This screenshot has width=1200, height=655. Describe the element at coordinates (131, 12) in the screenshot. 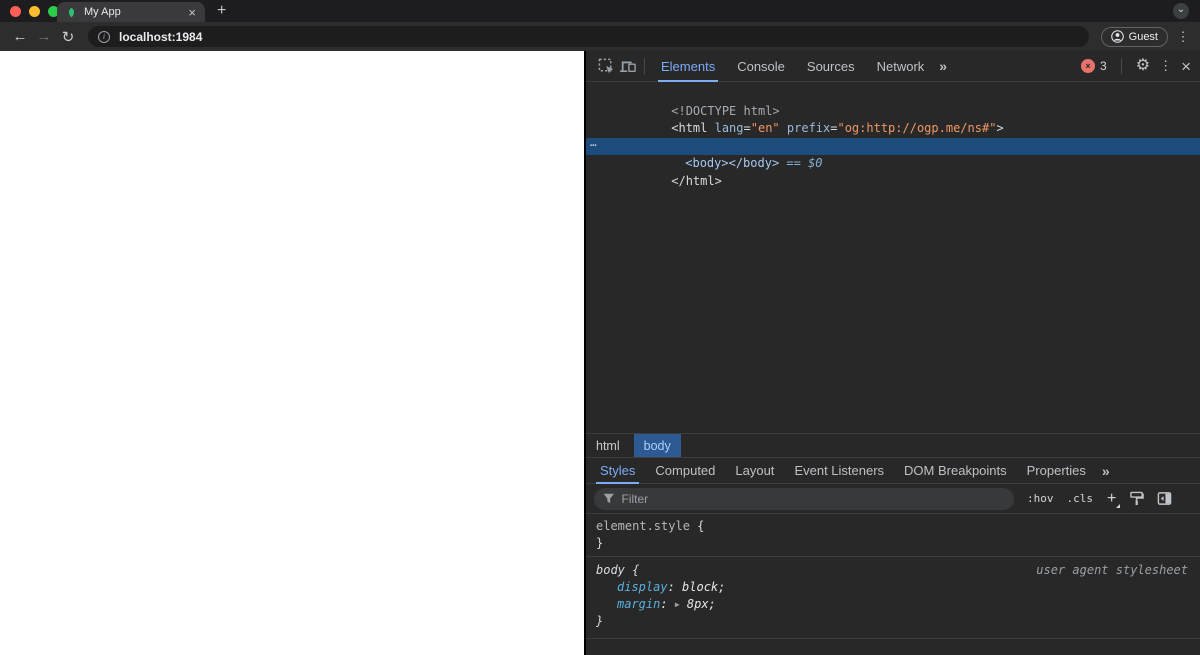

I see `browser-tab: My App ×` at that location.